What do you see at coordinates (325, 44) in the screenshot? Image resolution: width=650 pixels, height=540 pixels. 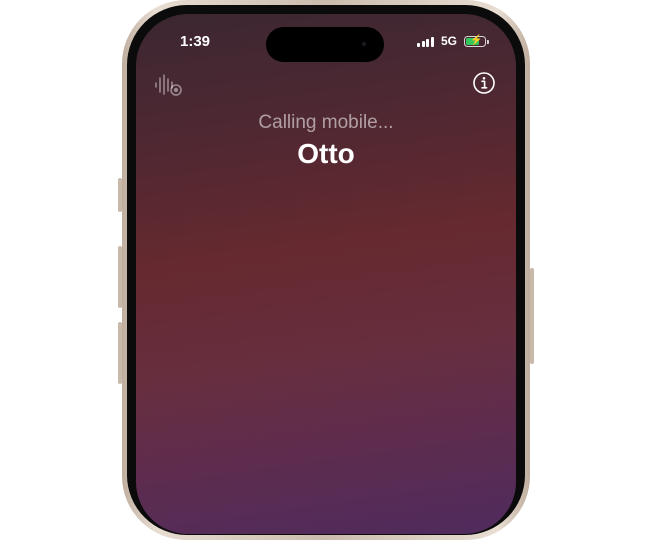 I see `dynamic-island` at bounding box center [325, 44].